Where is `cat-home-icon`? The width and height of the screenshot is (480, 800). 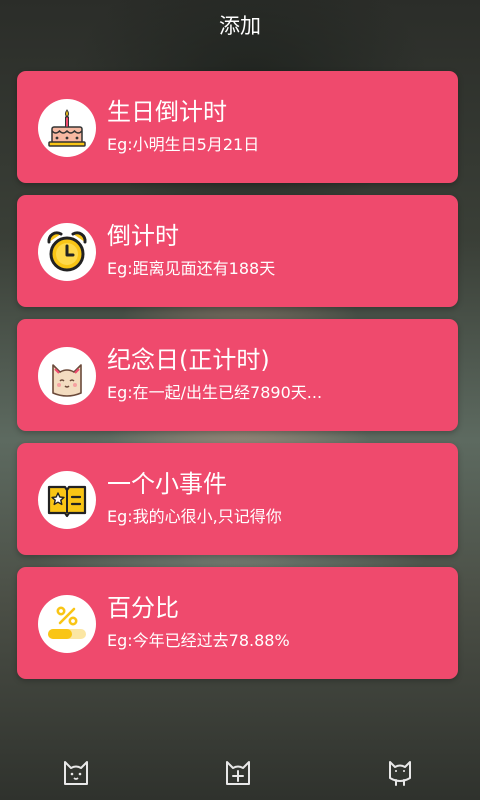
cat-home-icon is located at coordinates (76, 774).